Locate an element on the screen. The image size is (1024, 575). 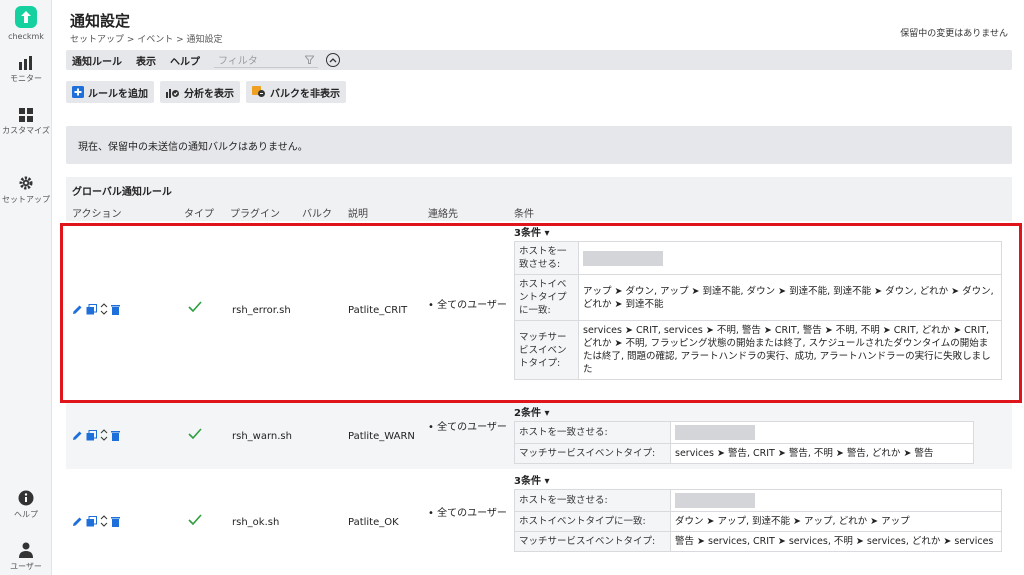
page-title: 通知設定 is located at coordinates (100, 21).